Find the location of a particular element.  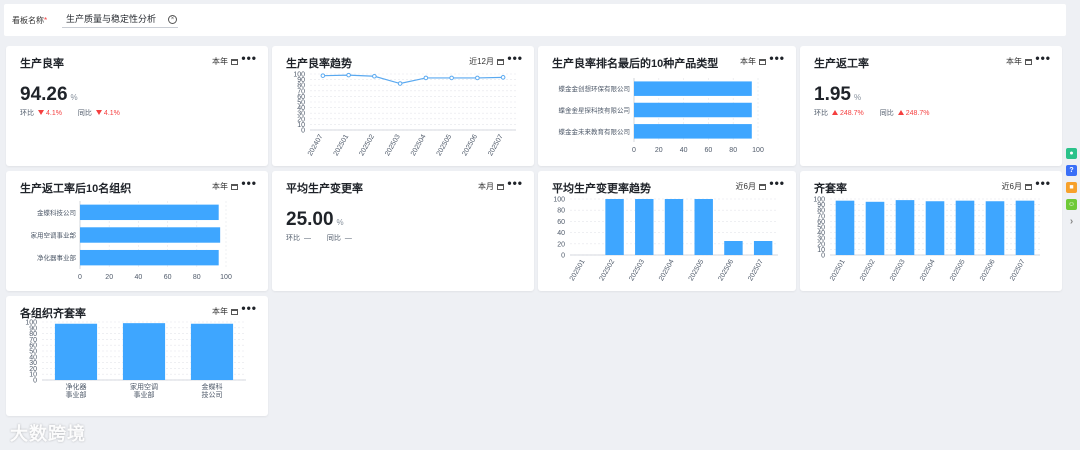

required-mark: * is located at coordinates (46, 20).